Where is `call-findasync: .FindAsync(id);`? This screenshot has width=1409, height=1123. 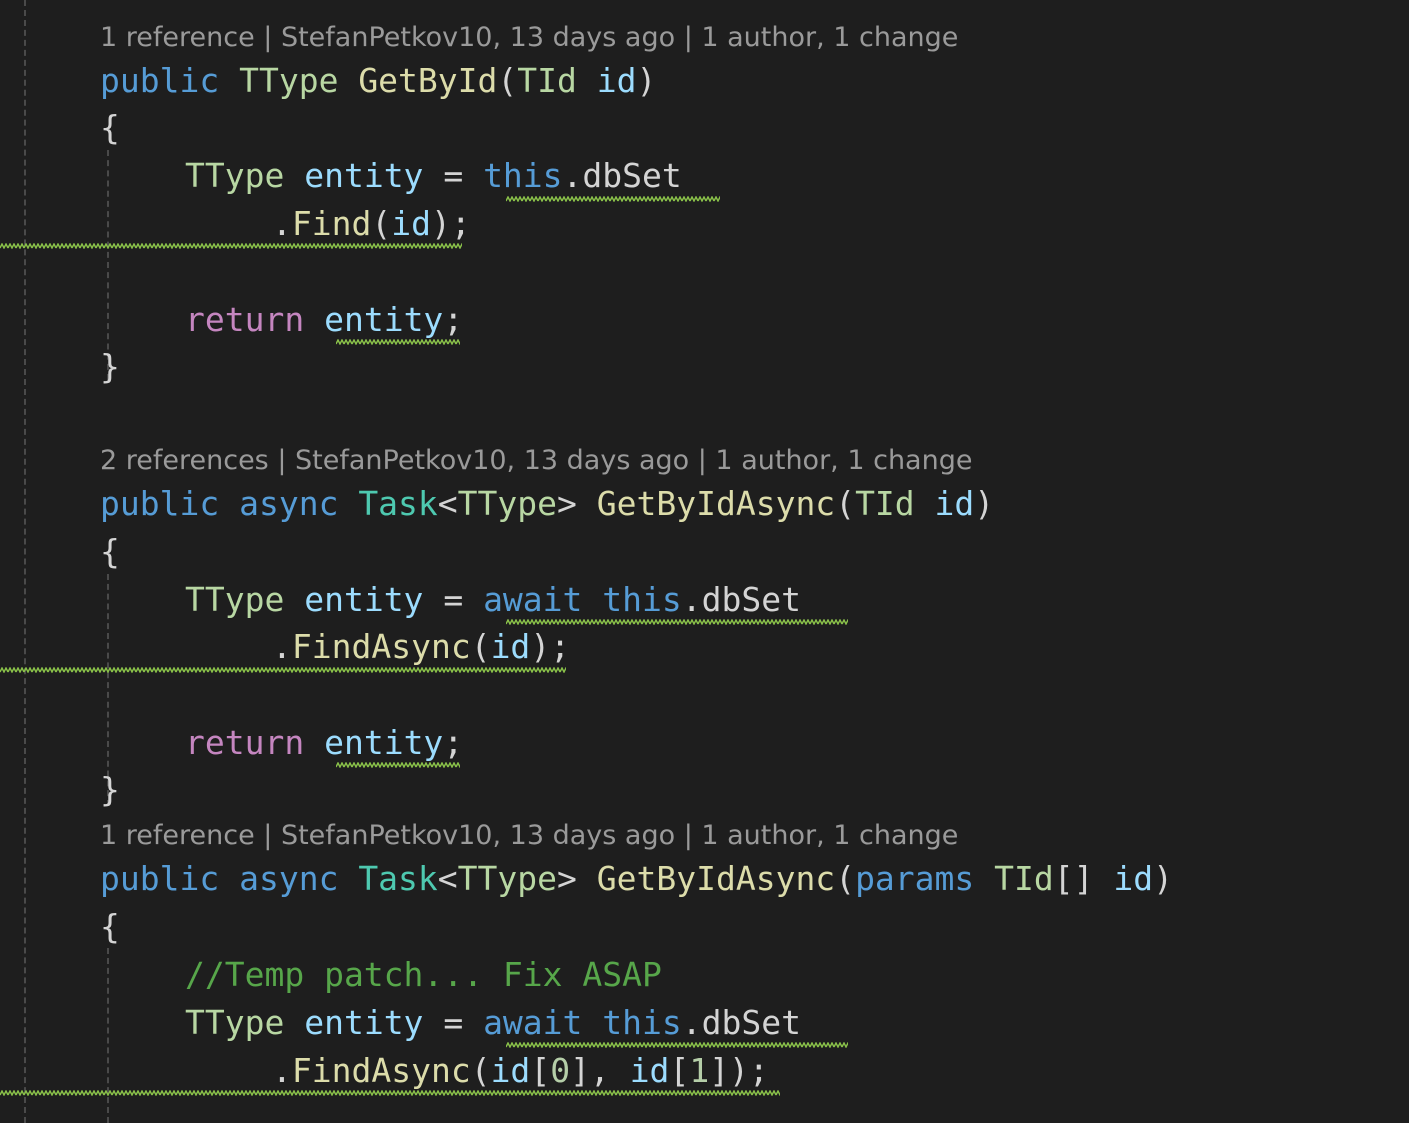
call-findasync: .FindAsync(id); is located at coordinates (421, 647).